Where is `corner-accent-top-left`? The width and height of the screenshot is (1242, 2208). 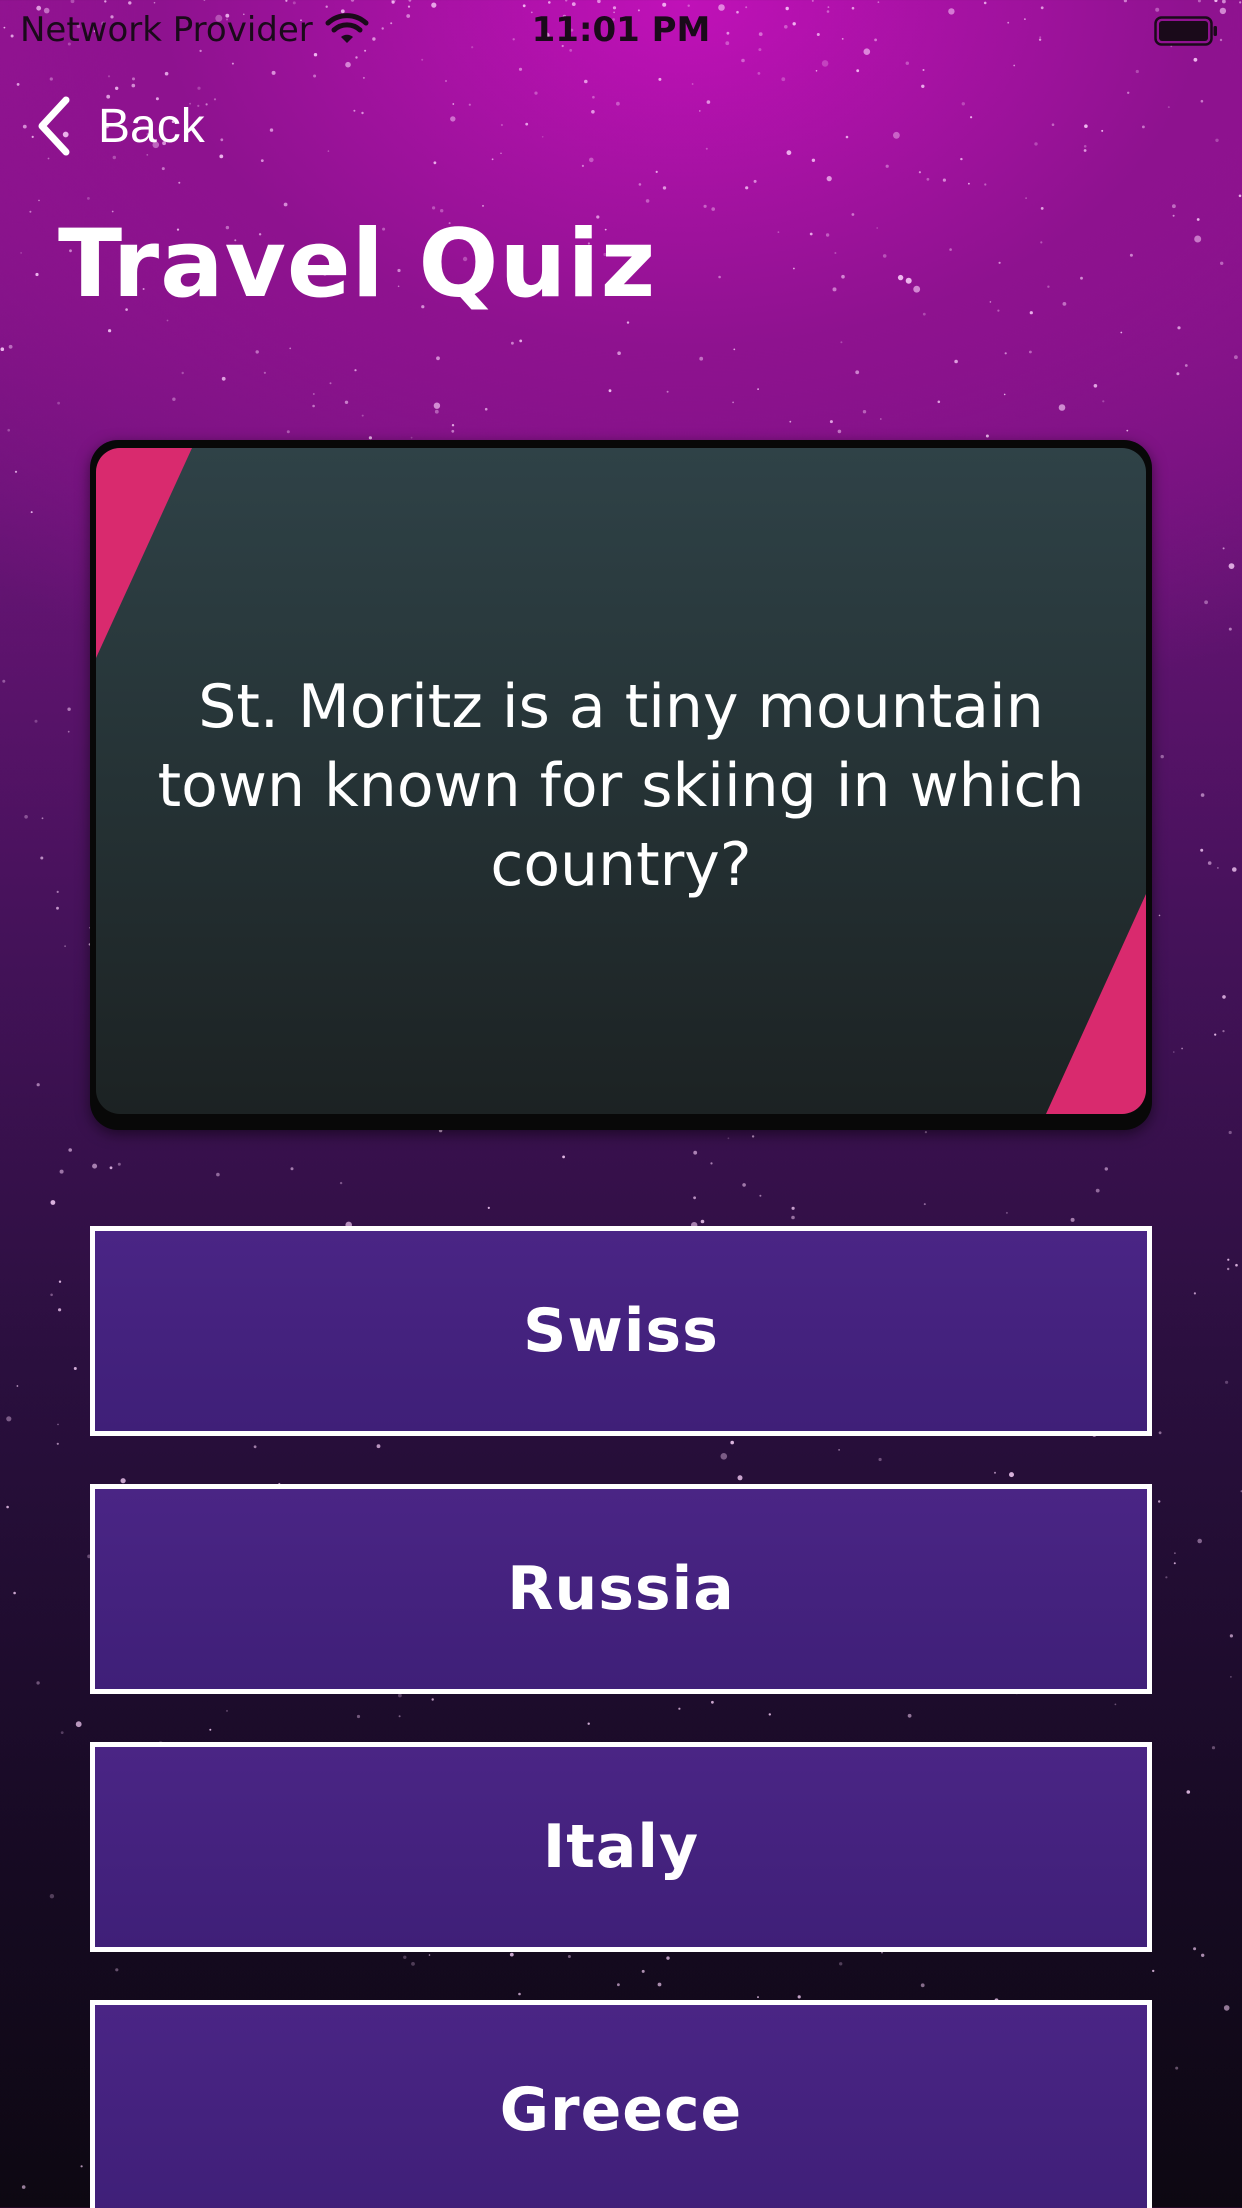 corner-accent-top-left is located at coordinates (144, 553).